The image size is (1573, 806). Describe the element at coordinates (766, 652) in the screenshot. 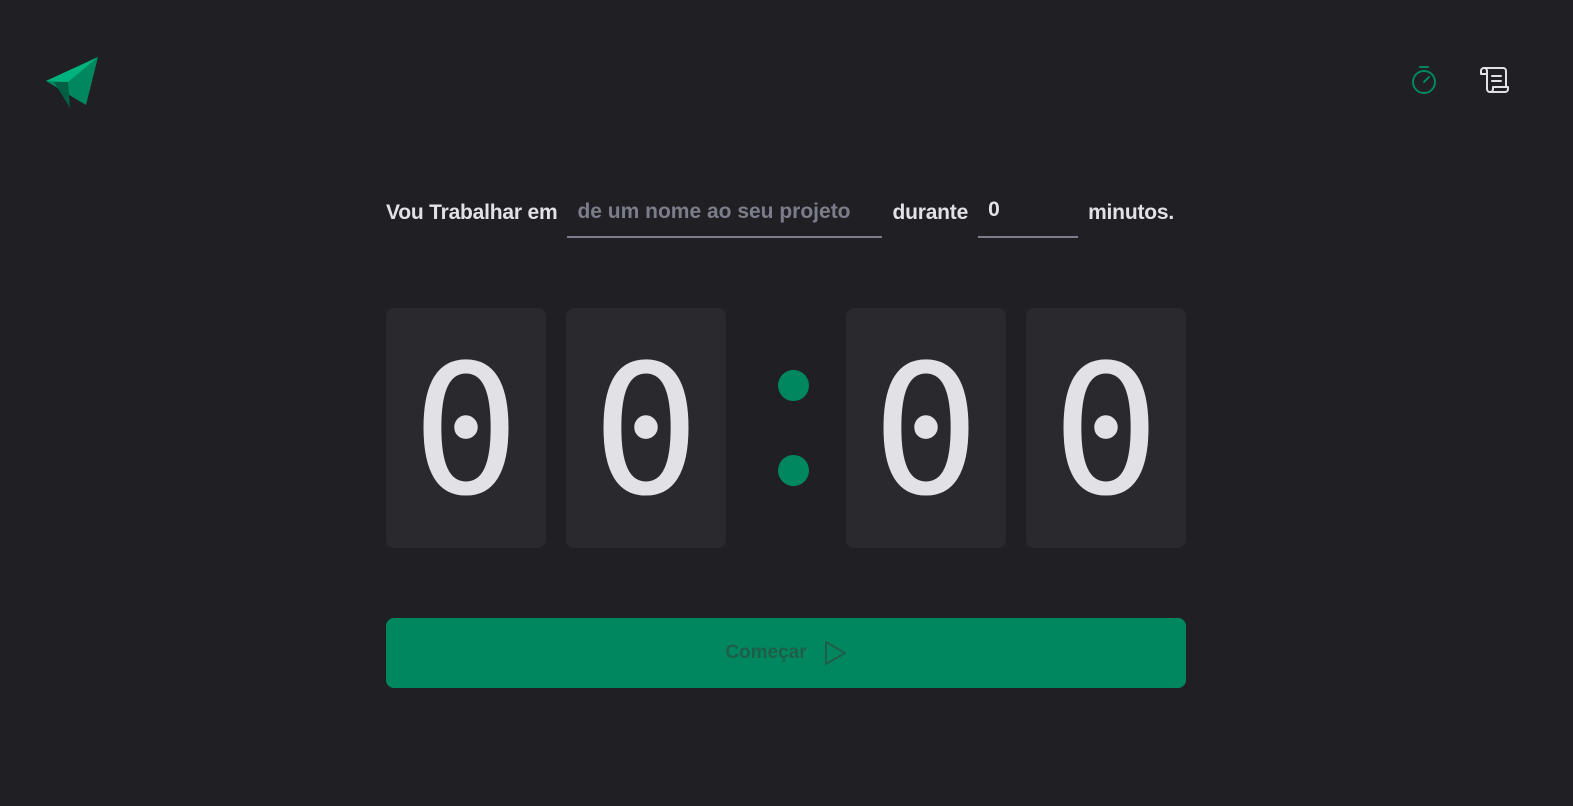

I see `start-button-label: Começar` at that location.